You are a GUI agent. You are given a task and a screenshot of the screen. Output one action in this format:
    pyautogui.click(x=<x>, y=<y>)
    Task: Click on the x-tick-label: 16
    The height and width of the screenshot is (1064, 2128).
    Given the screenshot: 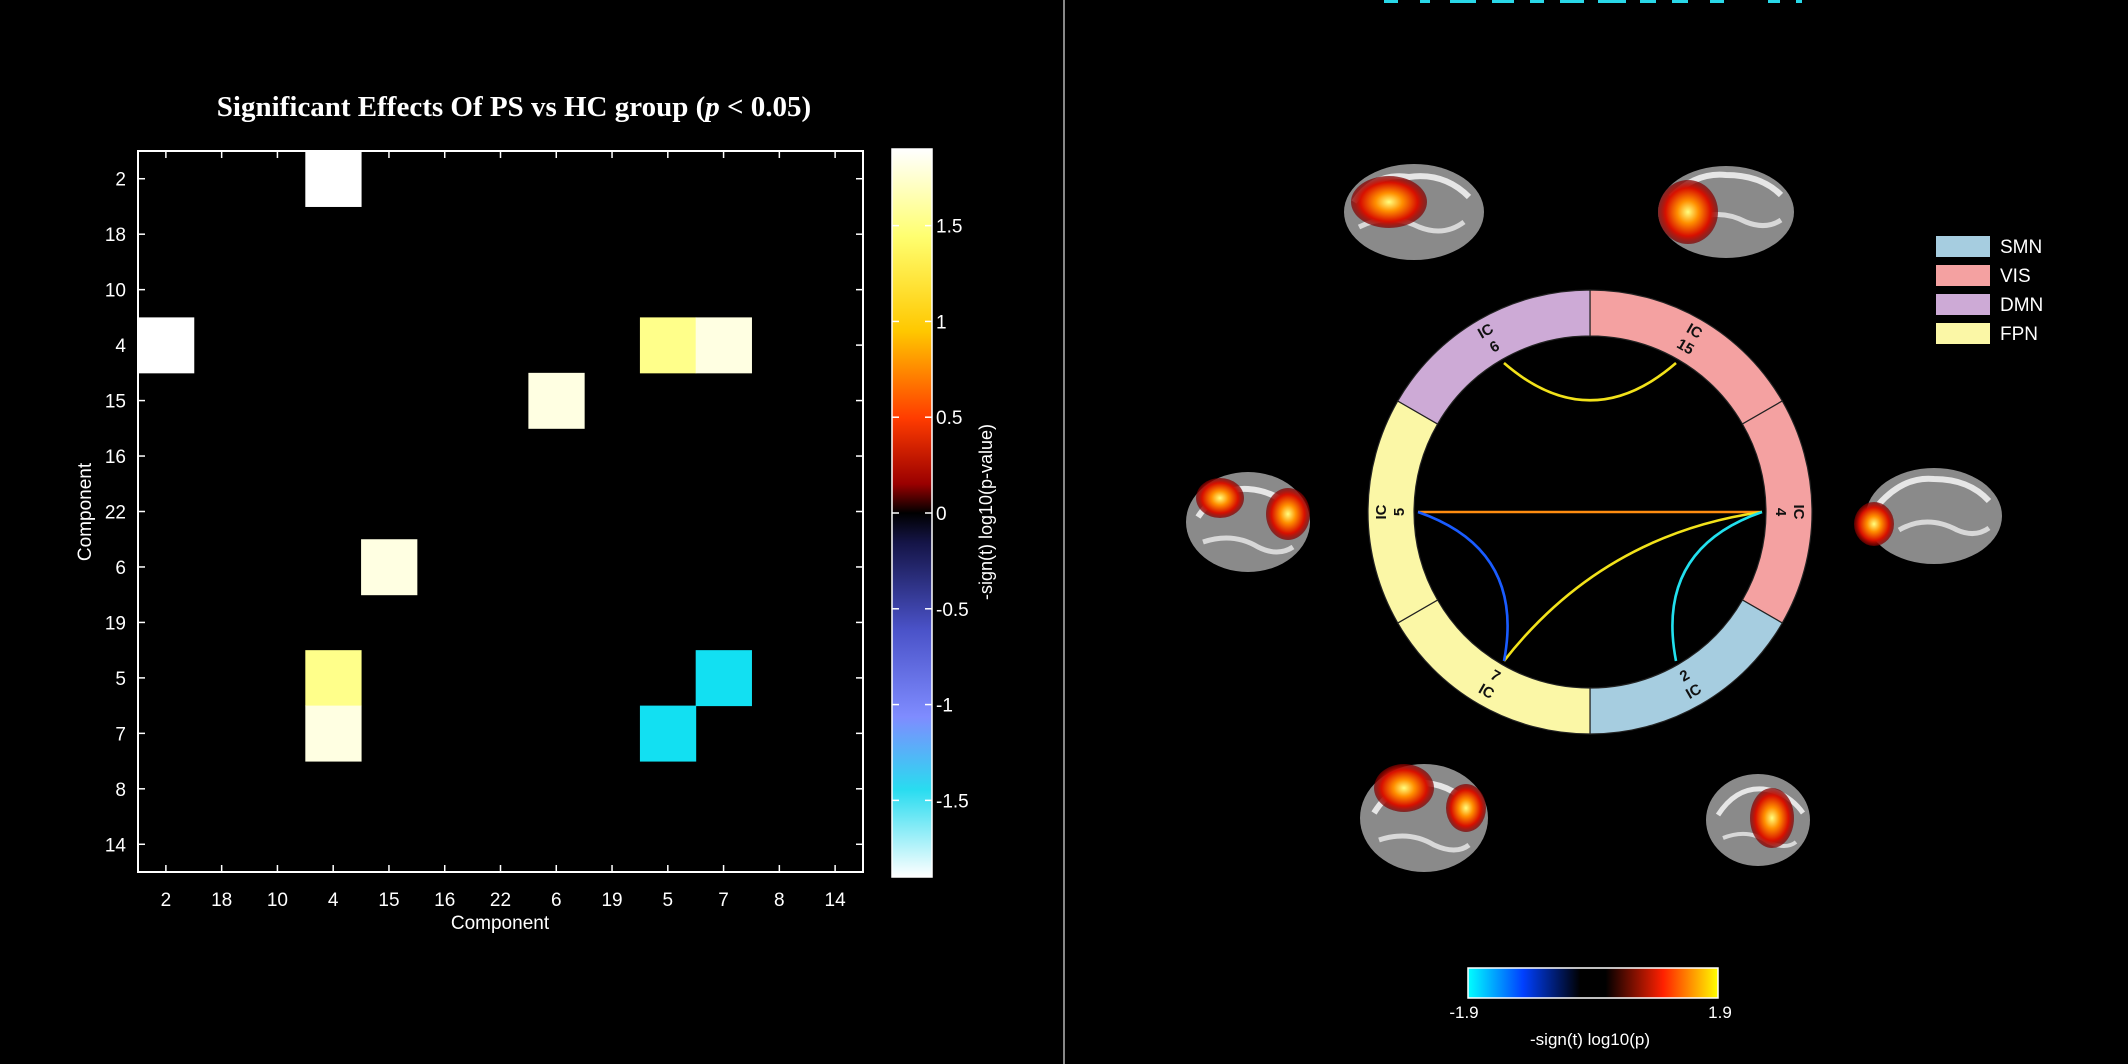 What is the action you would take?
    pyautogui.click(x=444, y=900)
    